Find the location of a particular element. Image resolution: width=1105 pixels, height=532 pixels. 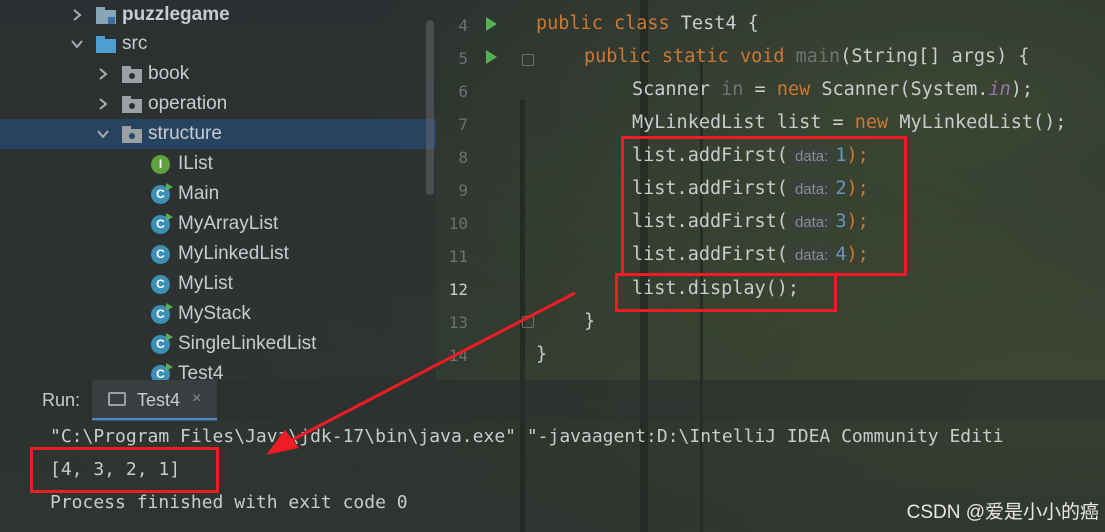

watermark: CSDN @爱是小小的癌 is located at coordinates (1002, 512).